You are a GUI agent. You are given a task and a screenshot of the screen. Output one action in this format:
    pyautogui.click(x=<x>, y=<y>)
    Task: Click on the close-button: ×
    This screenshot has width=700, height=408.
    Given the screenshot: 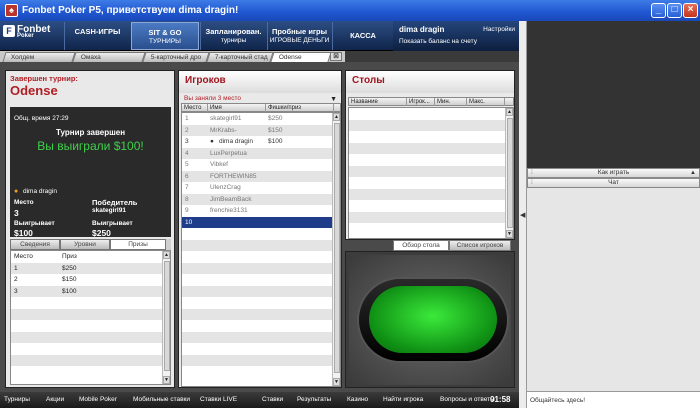 What is the action you would take?
    pyautogui.click(x=690, y=10)
    